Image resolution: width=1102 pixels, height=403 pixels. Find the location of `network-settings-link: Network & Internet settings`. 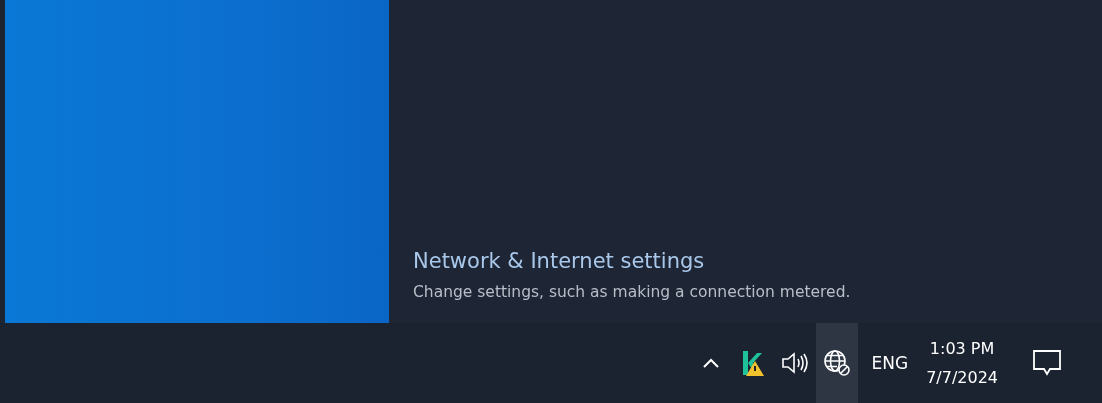

network-settings-link: Network & Internet settings is located at coordinates (559, 261).